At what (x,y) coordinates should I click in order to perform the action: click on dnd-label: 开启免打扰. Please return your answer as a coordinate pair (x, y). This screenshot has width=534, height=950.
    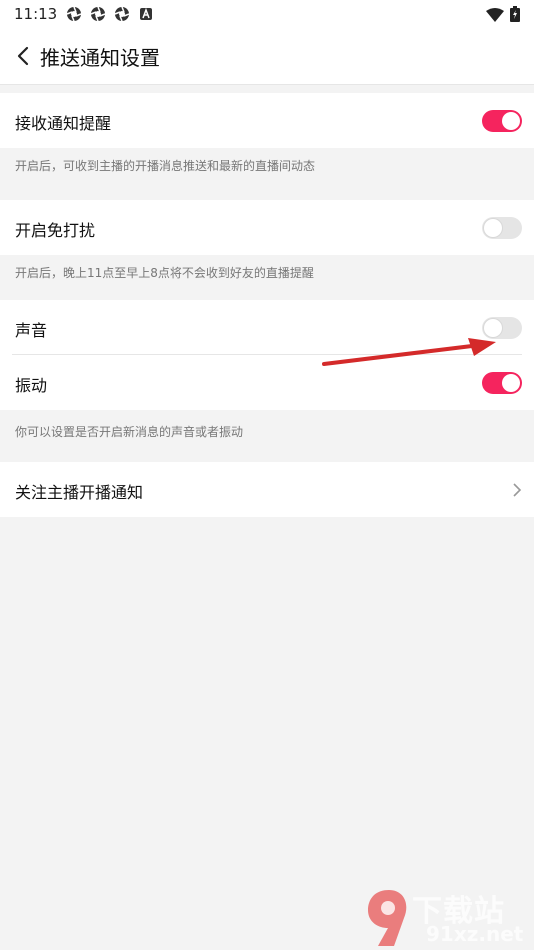
    Looking at the image, I should click on (55, 230).